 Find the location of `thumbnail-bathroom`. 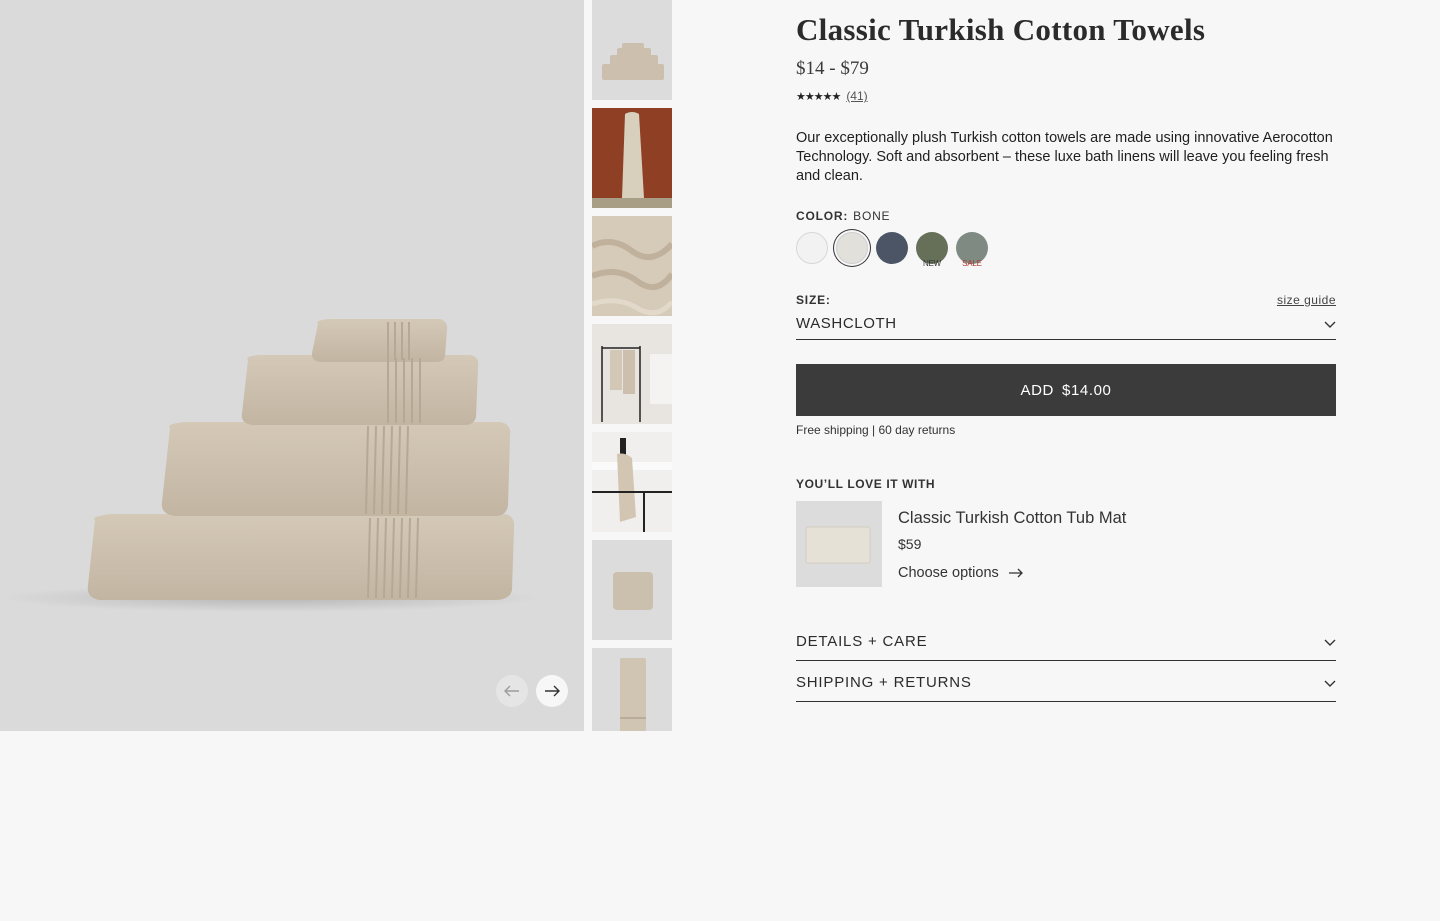

thumbnail-bathroom is located at coordinates (632, 482).